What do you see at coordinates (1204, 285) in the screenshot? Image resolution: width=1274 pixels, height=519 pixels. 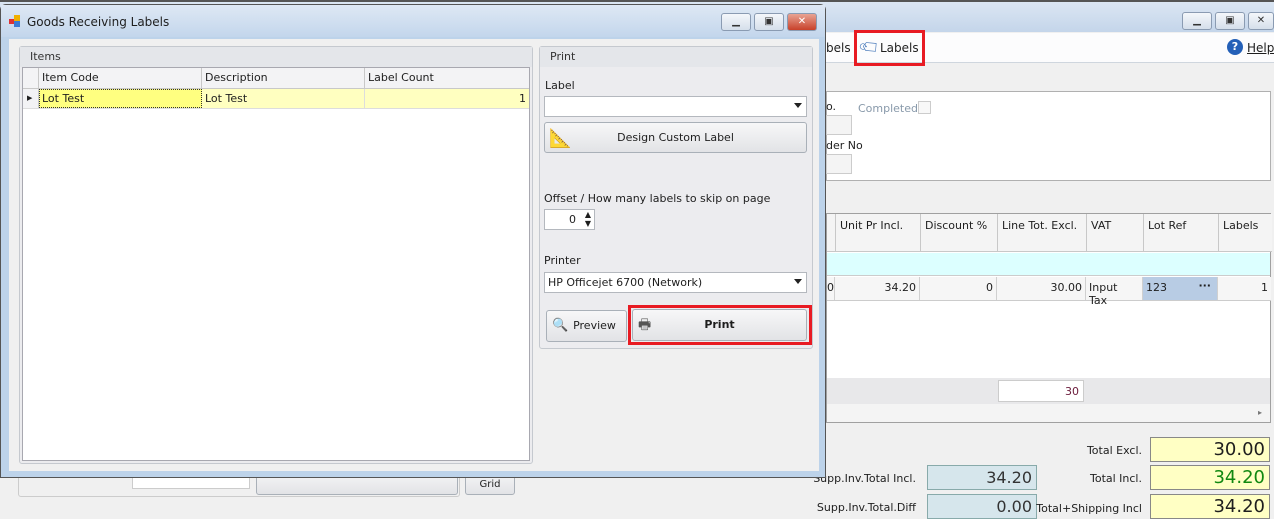 I see `ellipsis-button: ···` at bounding box center [1204, 285].